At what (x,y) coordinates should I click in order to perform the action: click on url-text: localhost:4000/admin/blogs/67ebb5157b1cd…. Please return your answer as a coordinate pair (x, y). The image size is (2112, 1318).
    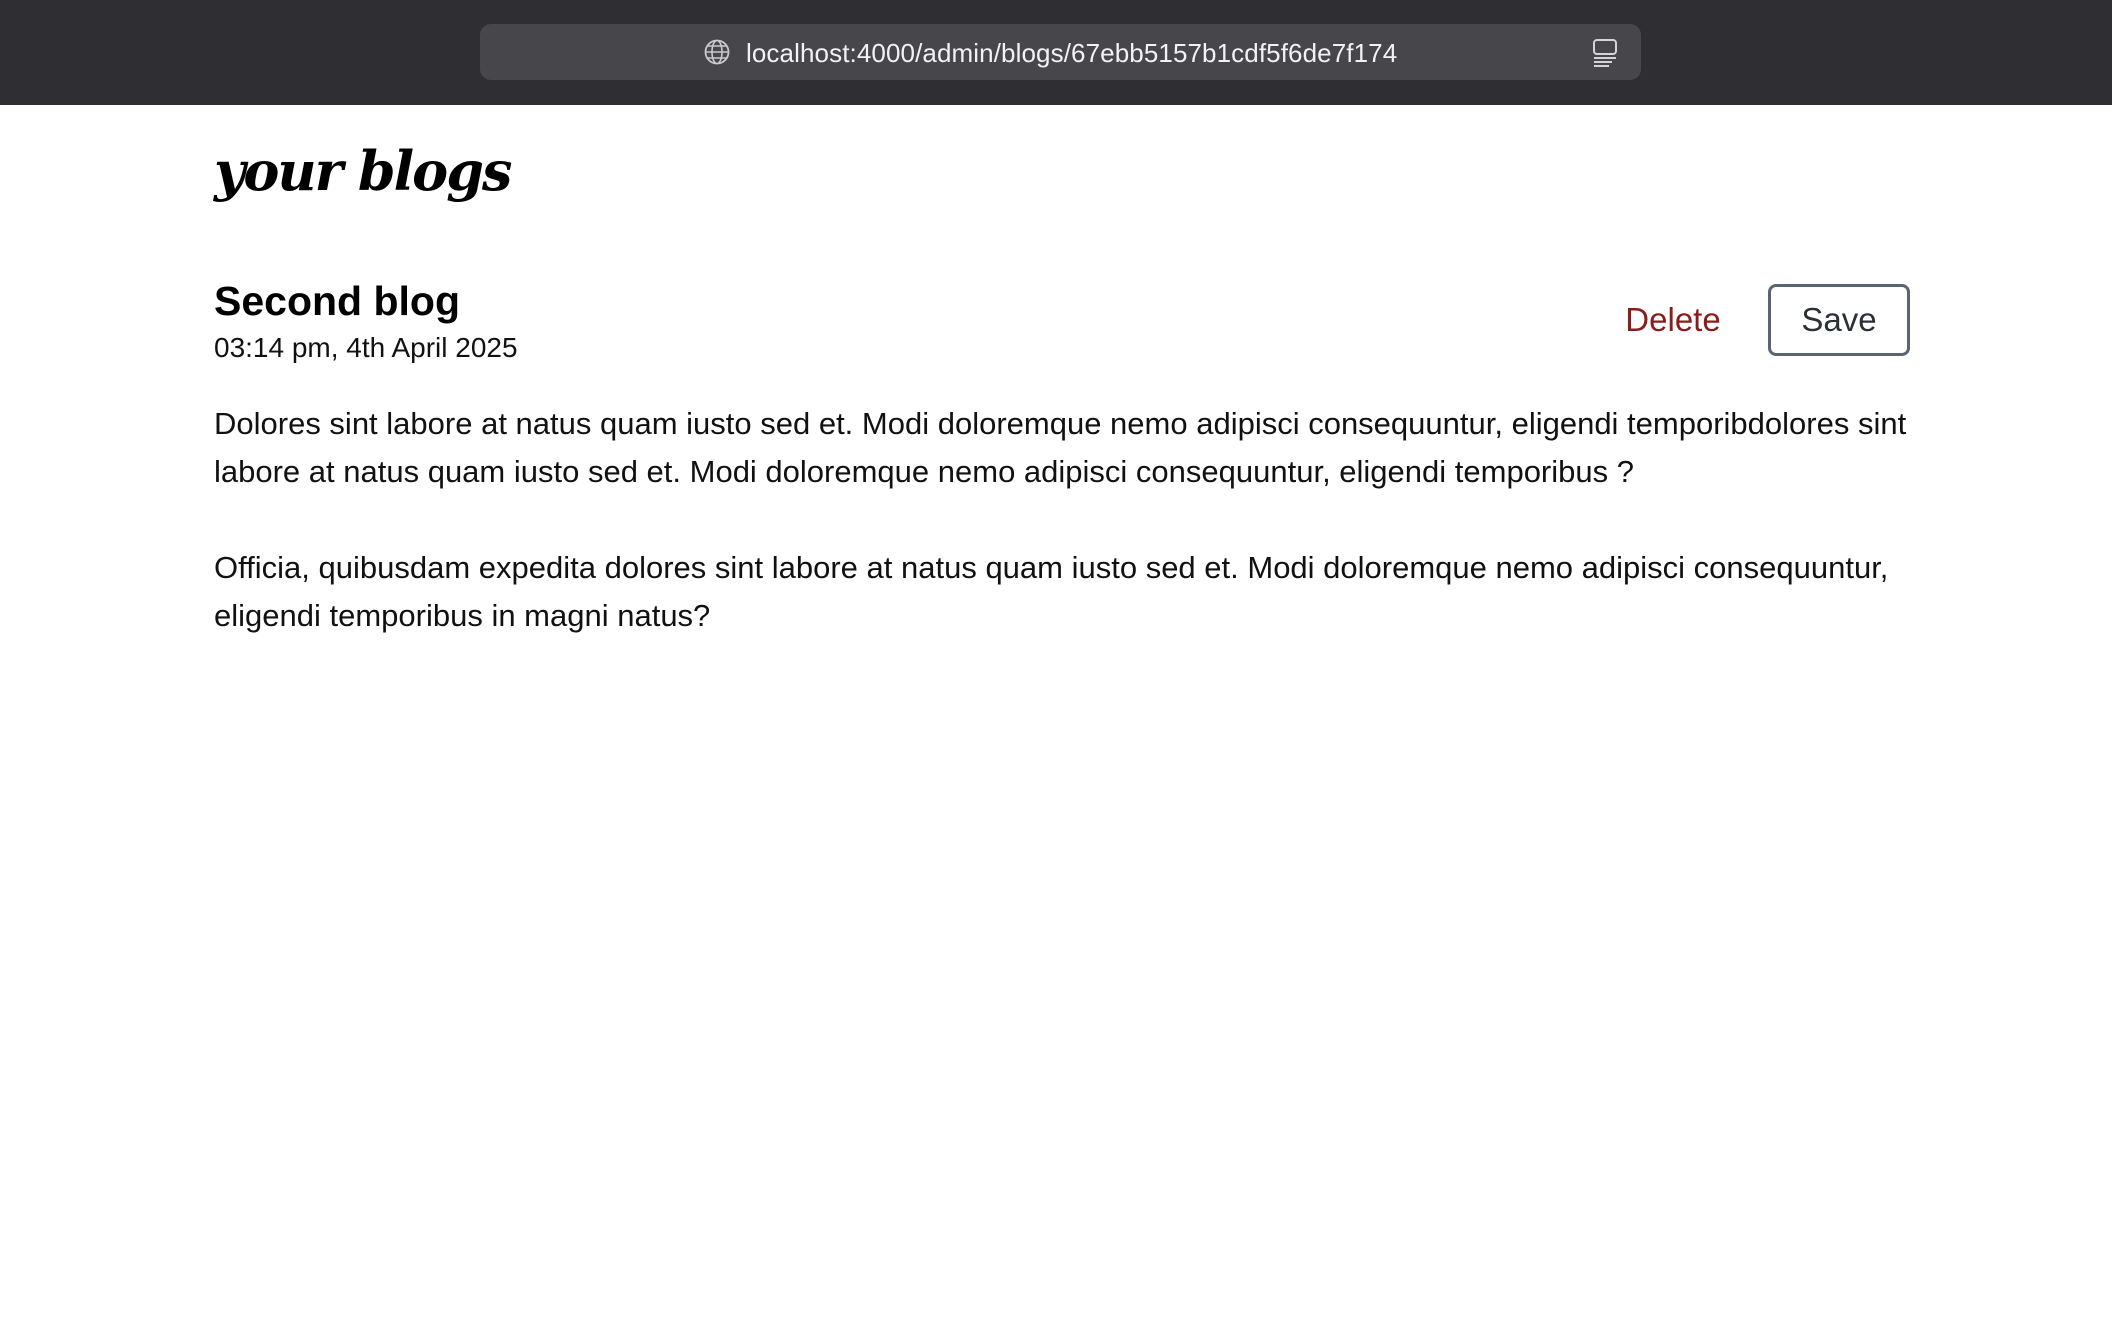
    Looking at the image, I should click on (1071, 53).